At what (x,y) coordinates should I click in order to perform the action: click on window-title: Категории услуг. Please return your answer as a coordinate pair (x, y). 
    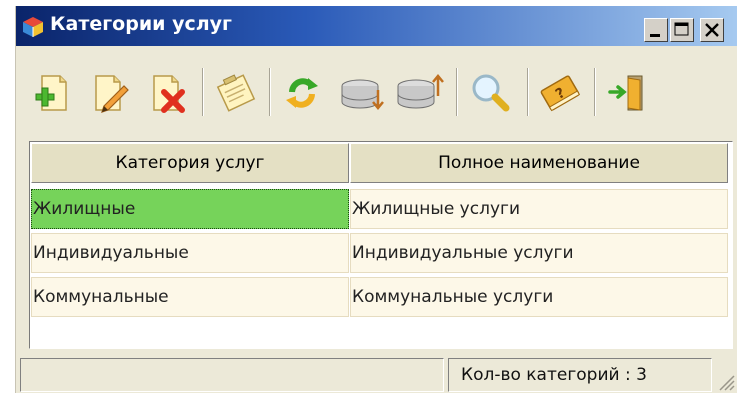
    Looking at the image, I should click on (141, 24).